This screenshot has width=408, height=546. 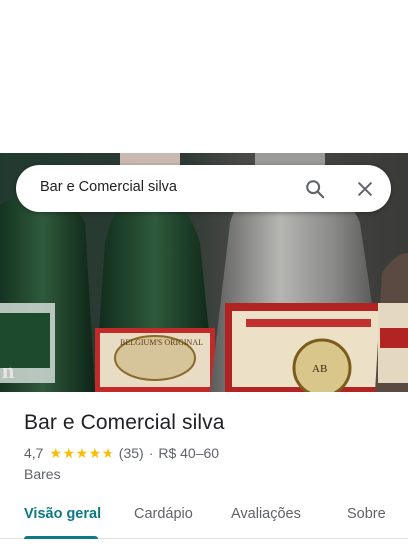 I want to click on place-title: Bar e Comercial silva, so click(x=124, y=422).